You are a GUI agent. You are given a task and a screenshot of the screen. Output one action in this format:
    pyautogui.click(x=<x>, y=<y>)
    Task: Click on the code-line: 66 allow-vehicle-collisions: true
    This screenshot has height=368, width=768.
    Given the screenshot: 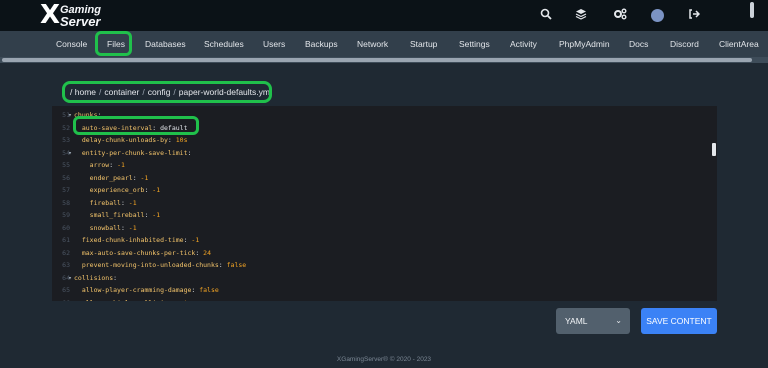 What is the action you would take?
    pyautogui.click(x=377, y=299)
    